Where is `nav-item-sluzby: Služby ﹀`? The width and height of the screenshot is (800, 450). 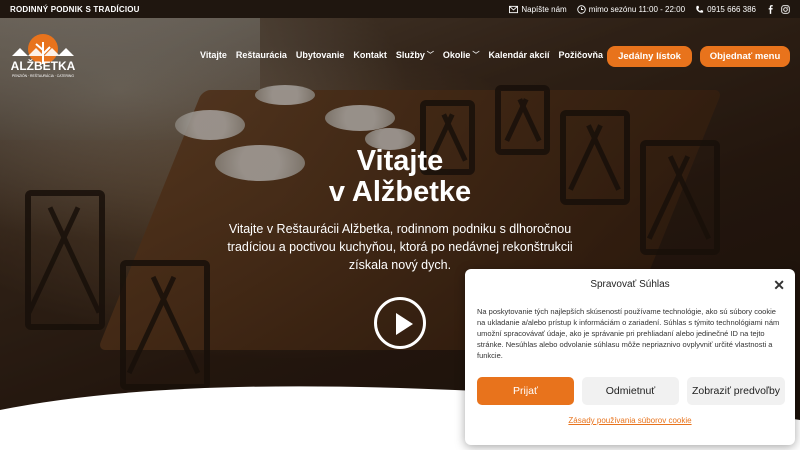 nav-item-sluzby: Služby ﹀ is located at coordinates (415, 55).